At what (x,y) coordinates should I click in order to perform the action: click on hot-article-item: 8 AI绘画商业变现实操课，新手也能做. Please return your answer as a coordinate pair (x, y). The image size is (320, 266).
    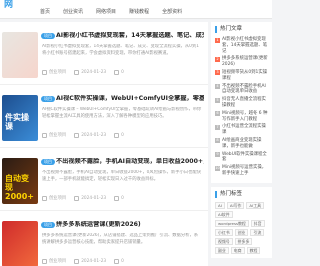
    Looking at the image, I should click on (241, 144).